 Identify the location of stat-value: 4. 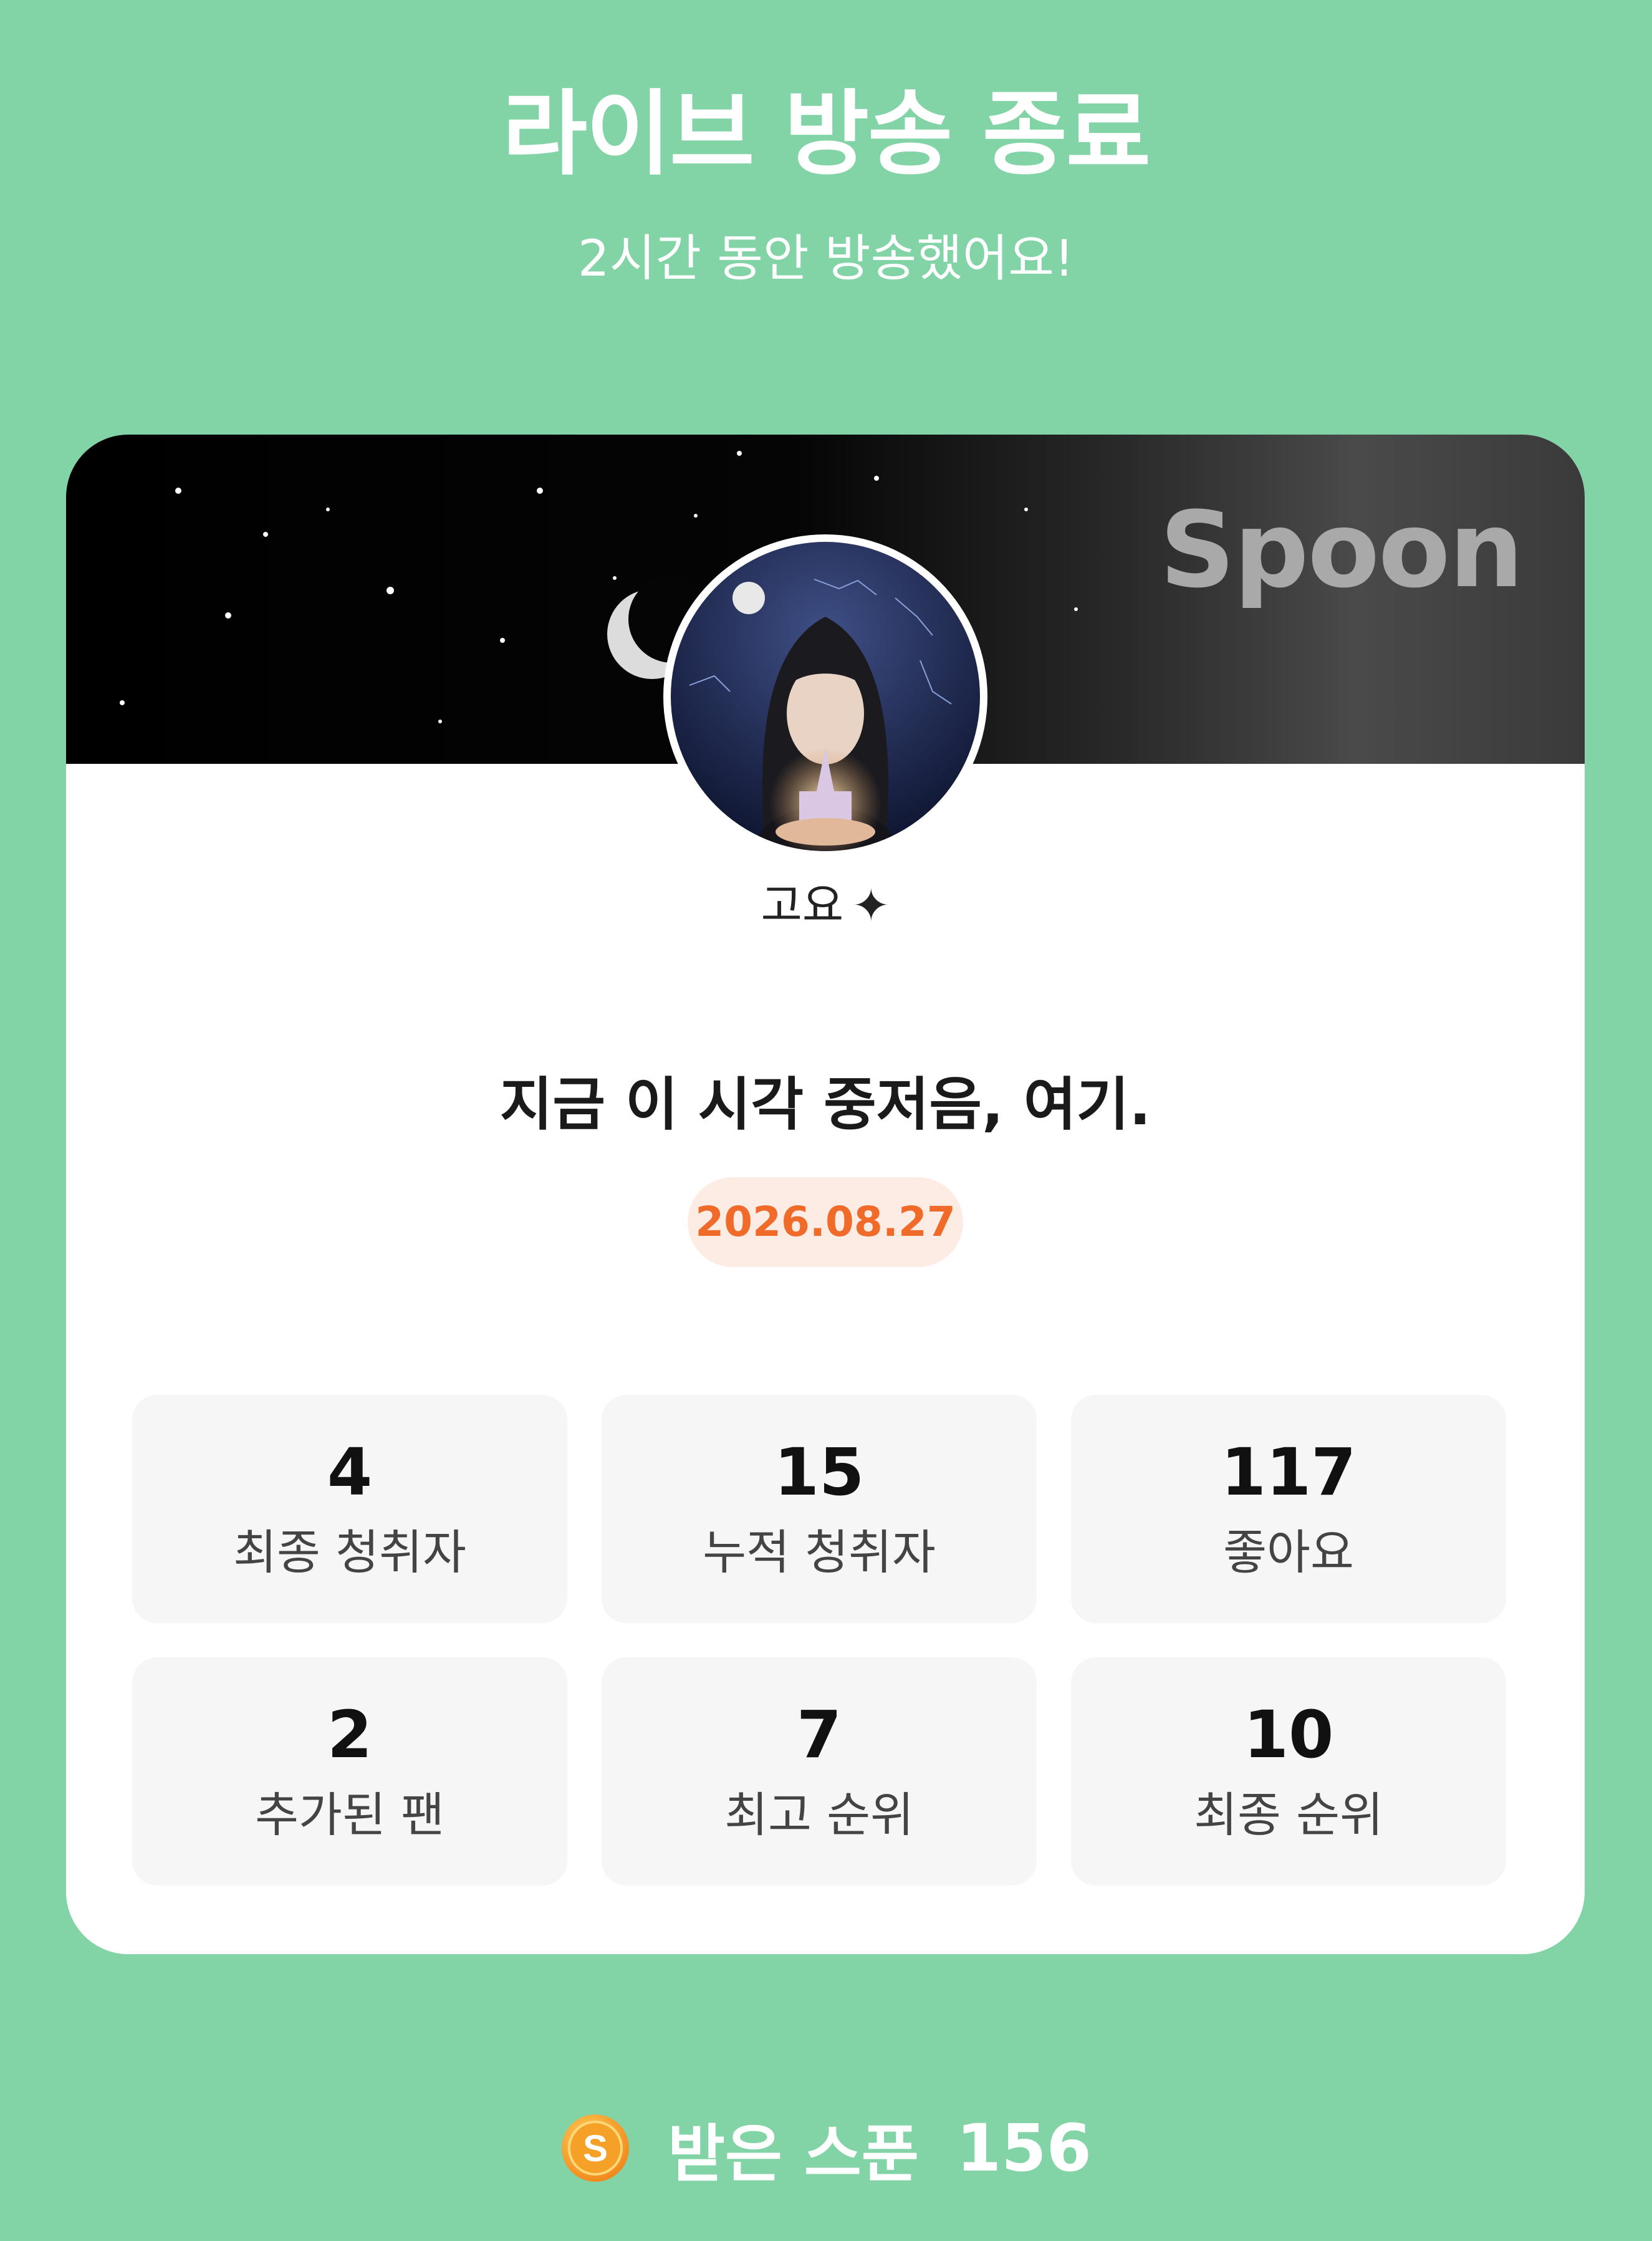
(350, 1472).